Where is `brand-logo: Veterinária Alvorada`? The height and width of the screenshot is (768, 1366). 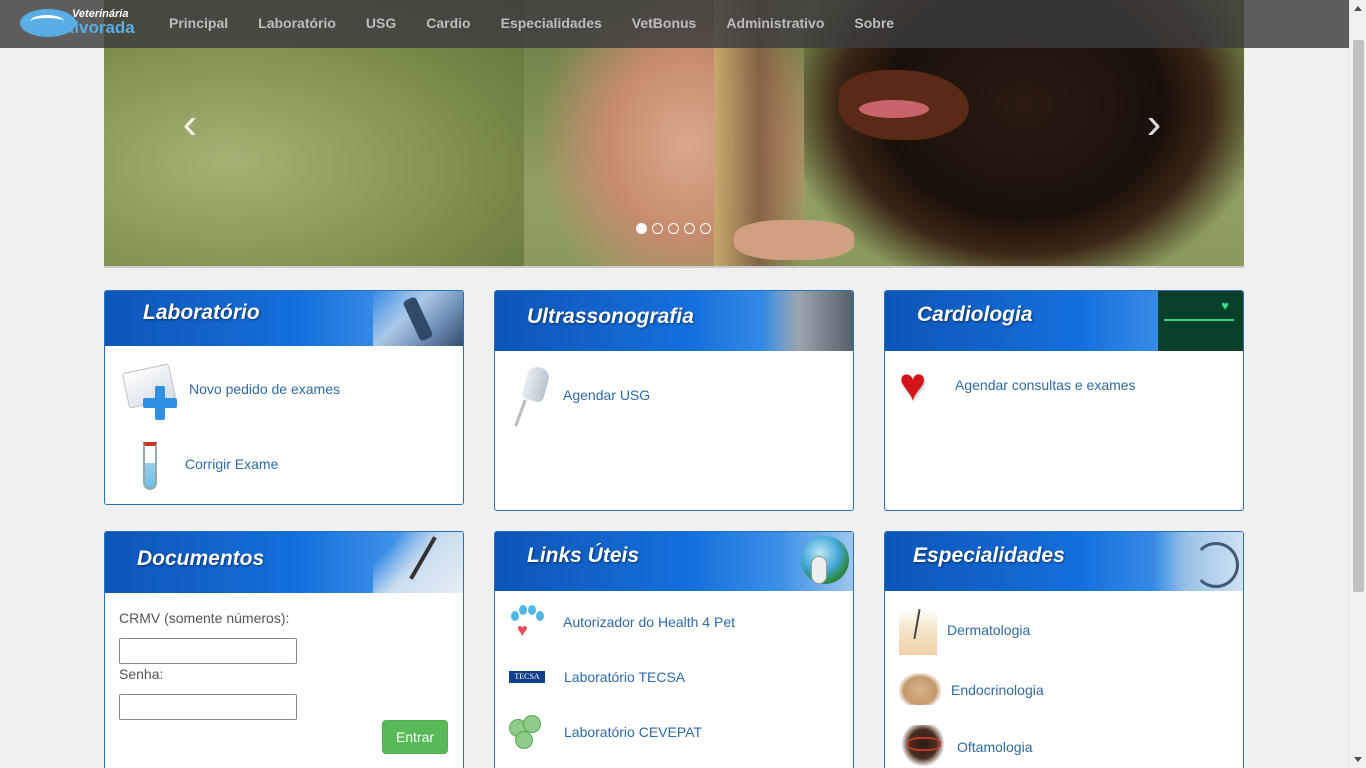 brand-logo: Veterinária Alvorada is located at coordinates (78, 23).